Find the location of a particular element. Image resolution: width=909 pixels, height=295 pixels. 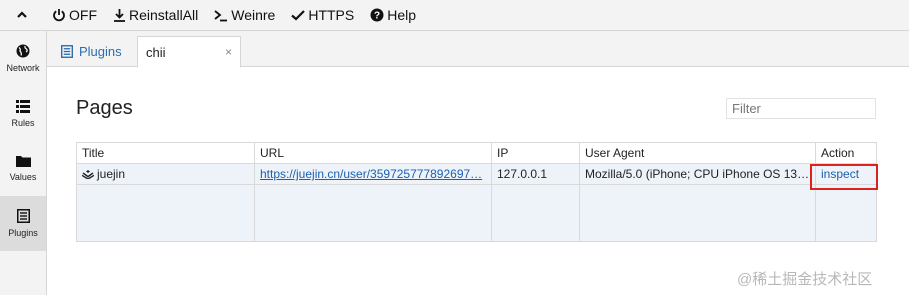

https-button: HTTPS is located at coordinates (322, 15).